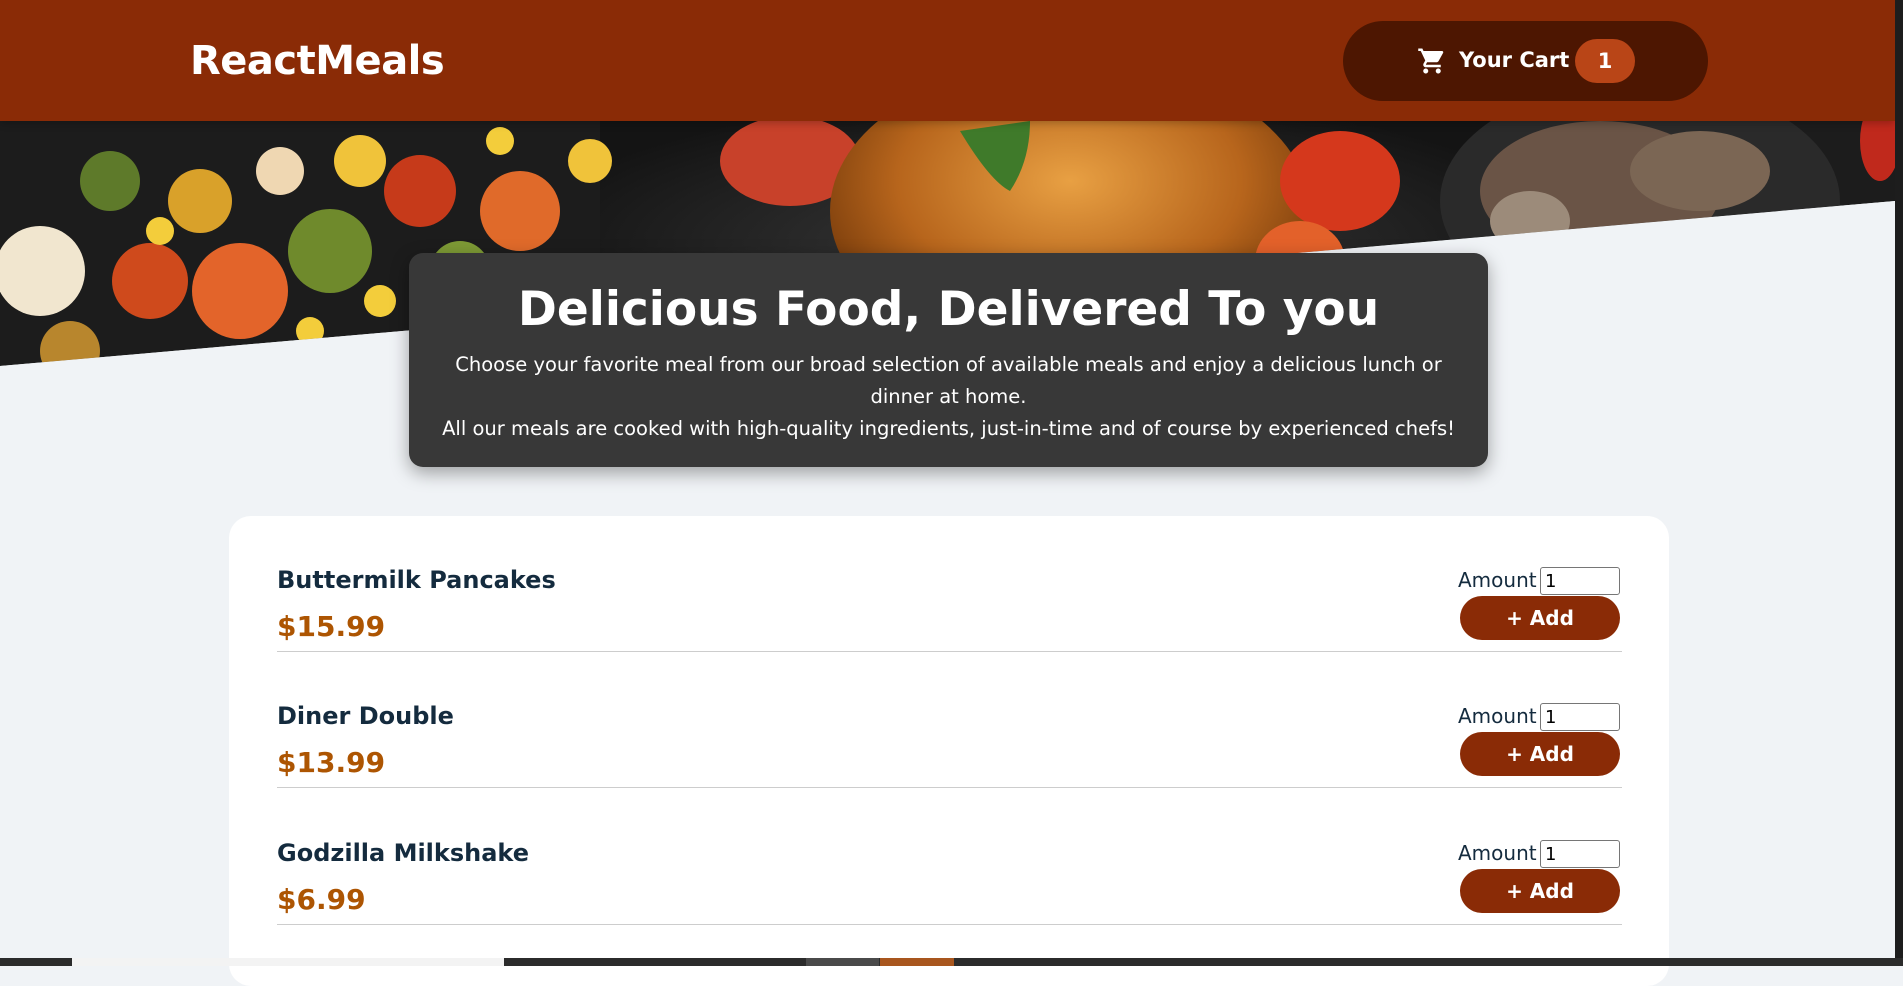 The height and width of the screenshot is (986, 1903). Describe the element at coordinates (331, 762) in the screenshot. I see `meal-price: $13.99` at that location.